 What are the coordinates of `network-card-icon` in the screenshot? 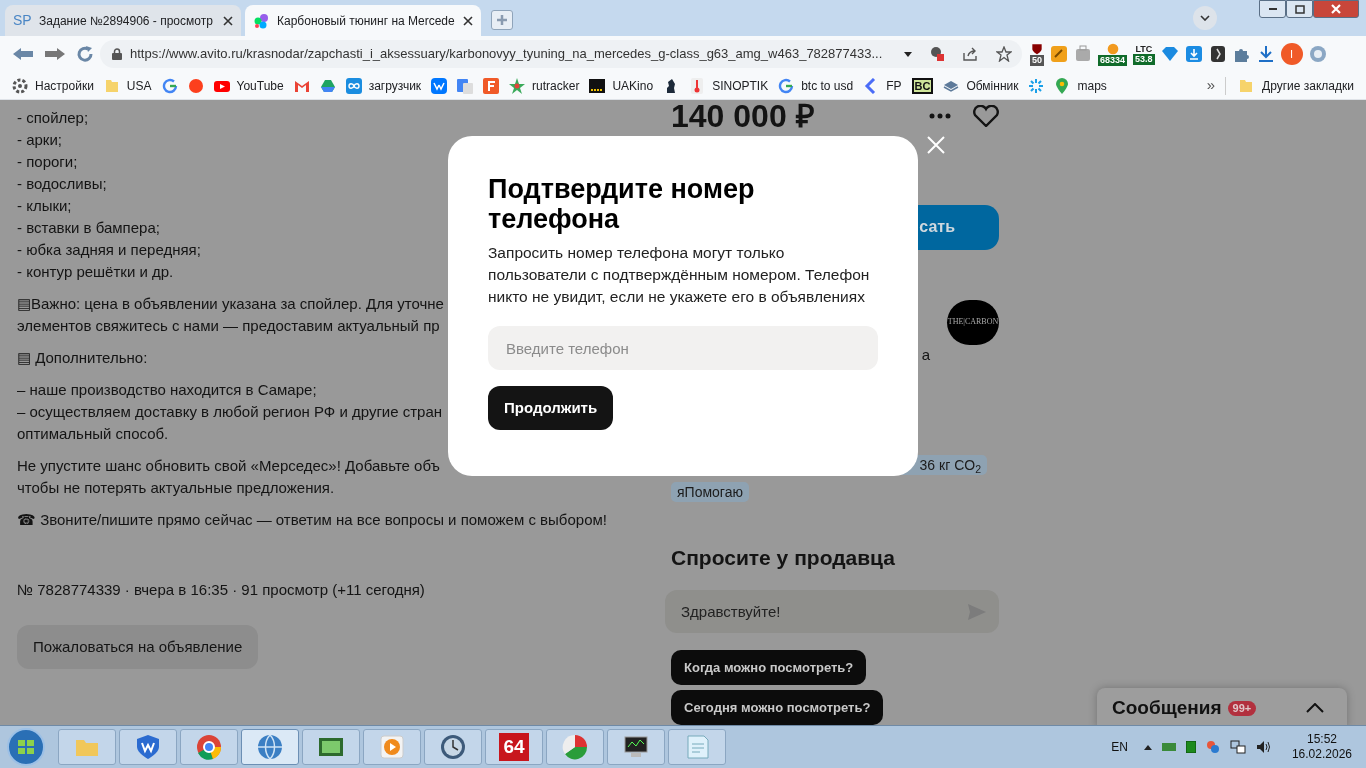 It's located at (1168, 747).